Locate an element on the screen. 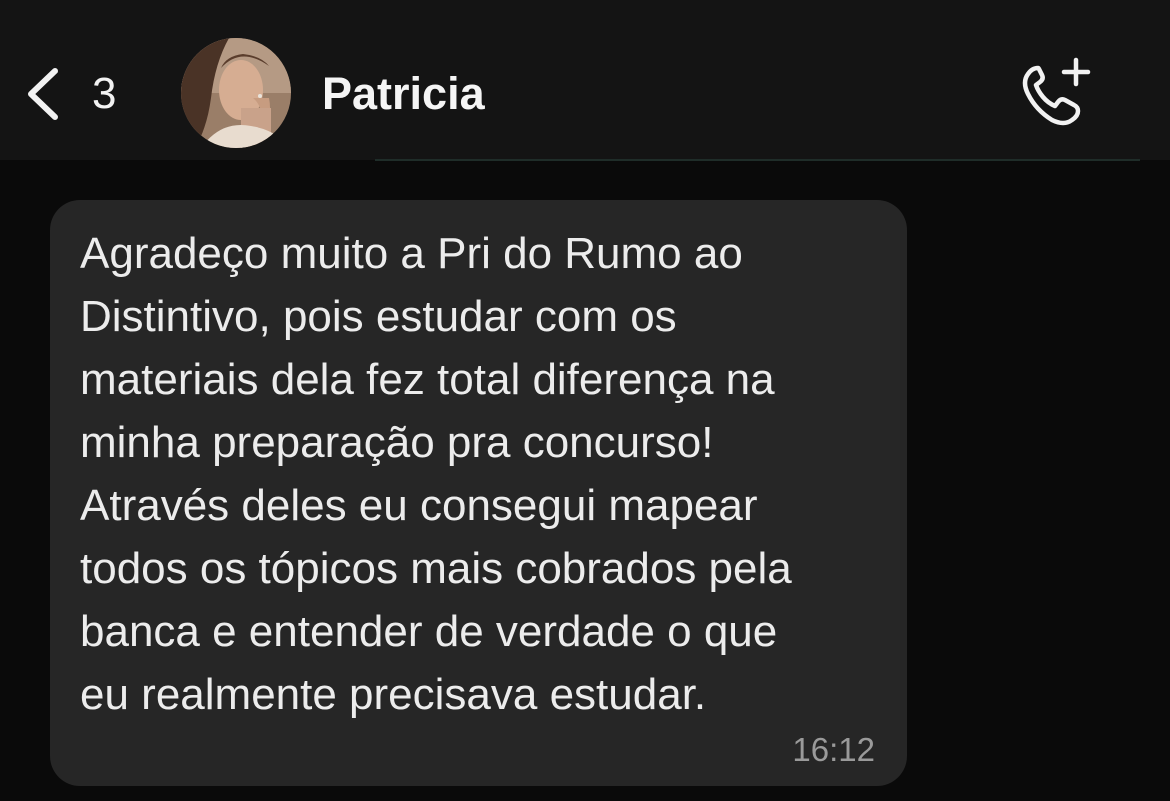 The image size is (1170, 801). add-call-button is located at coordinates (1056, 94).